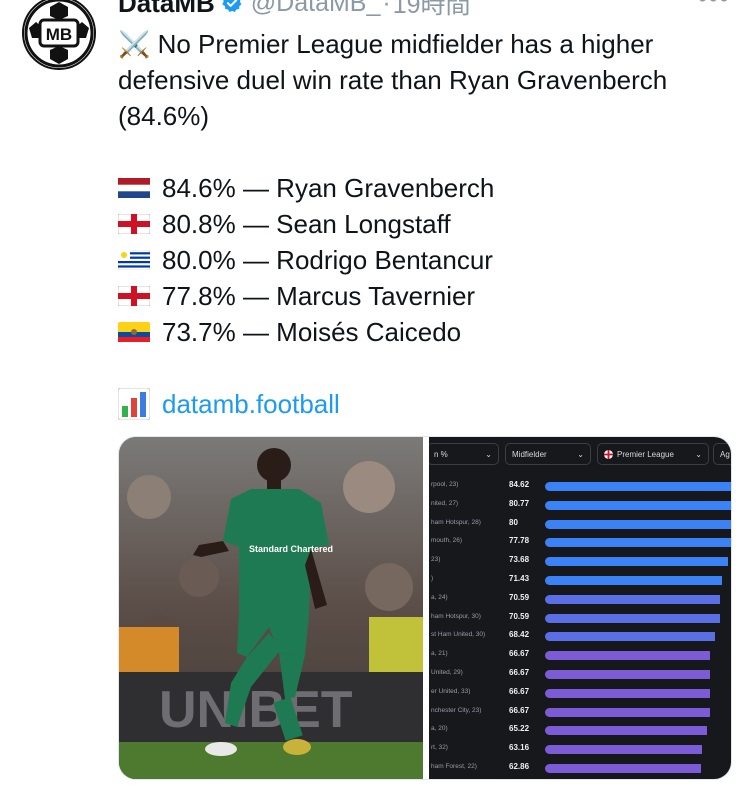  Describe the element at coordinates (519, 766) in the screenshot. I see `value-cell: 62.86` at that location.